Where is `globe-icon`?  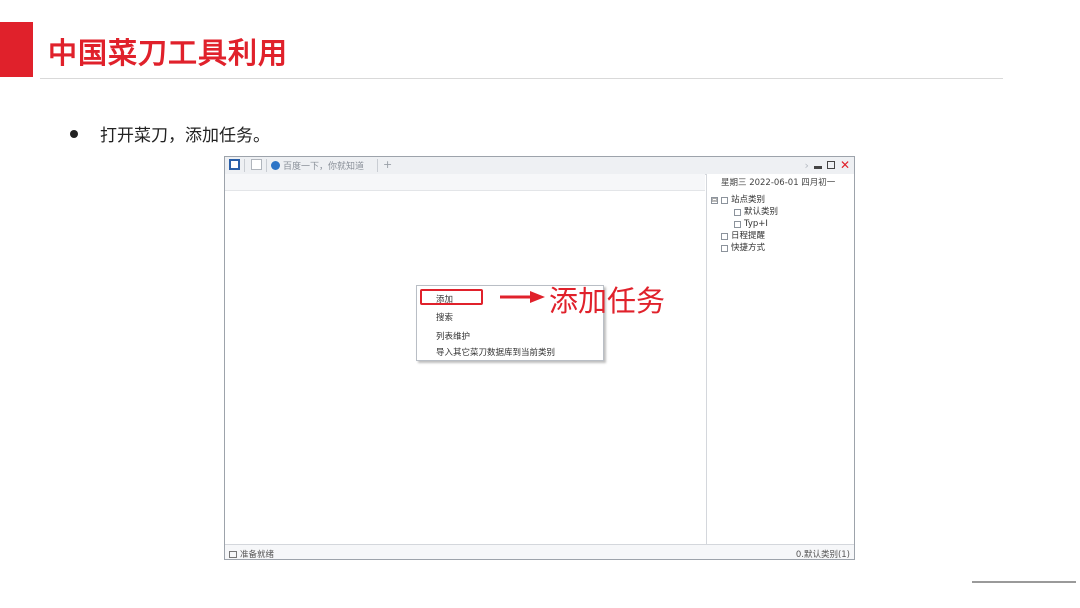
globe-icon is located at coordinates (275, 165).